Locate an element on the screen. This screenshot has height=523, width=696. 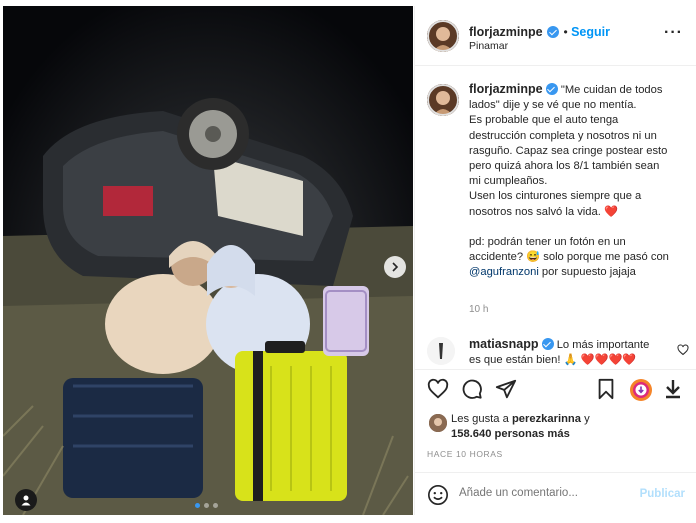
caption-line: nosotros nos salvó la vida. is located at coordinates (535, 211).